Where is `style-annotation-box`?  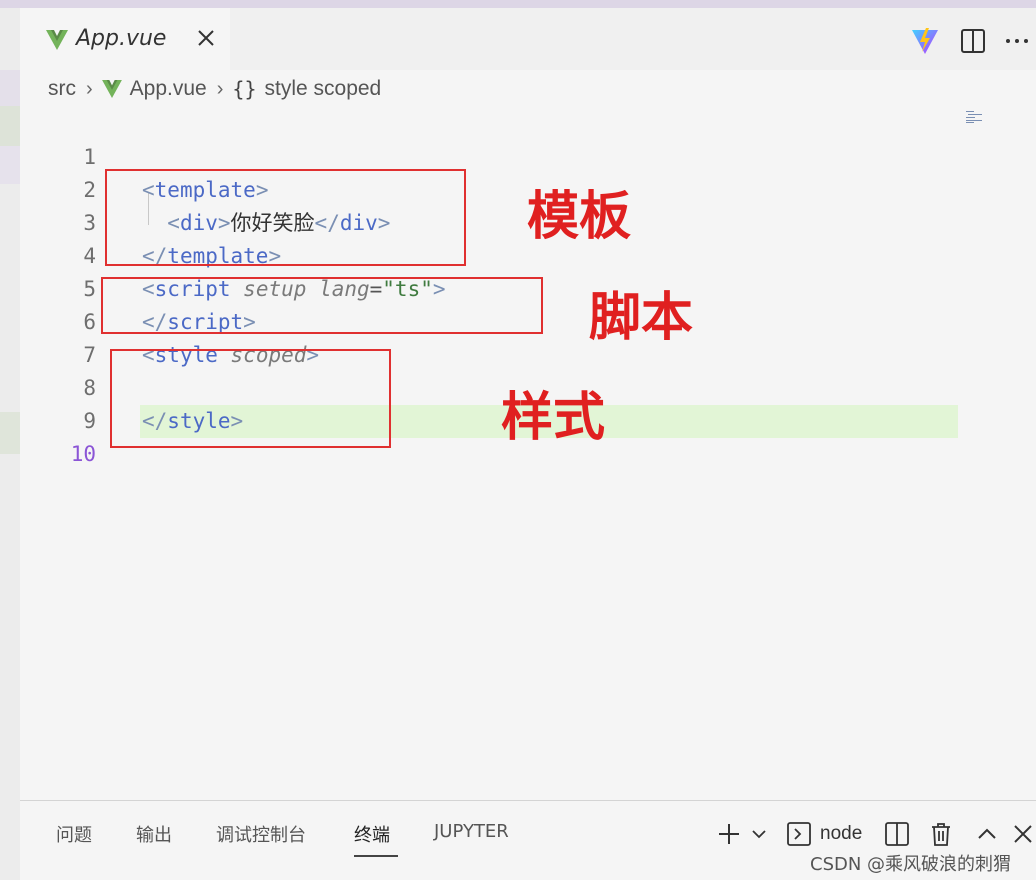
style-annotation-box is located at coordinates (250, 398).